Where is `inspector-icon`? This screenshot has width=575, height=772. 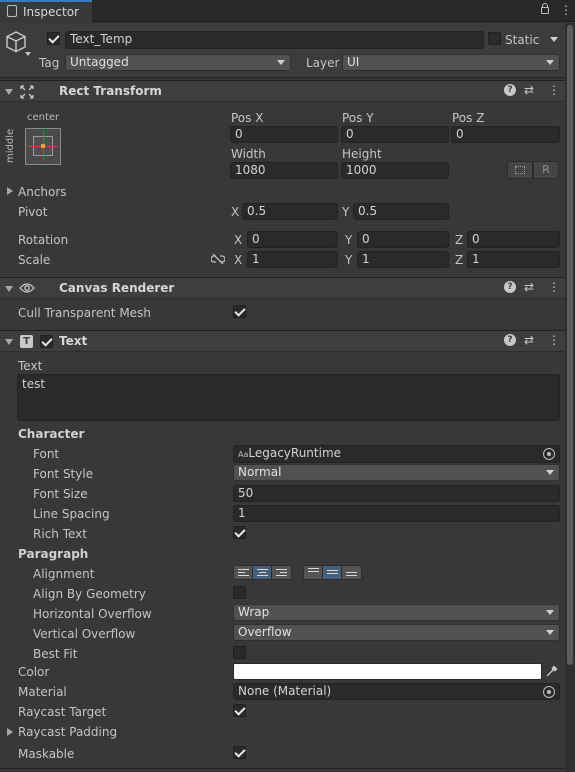 inspector-icon is located at coordinates (12, 11).